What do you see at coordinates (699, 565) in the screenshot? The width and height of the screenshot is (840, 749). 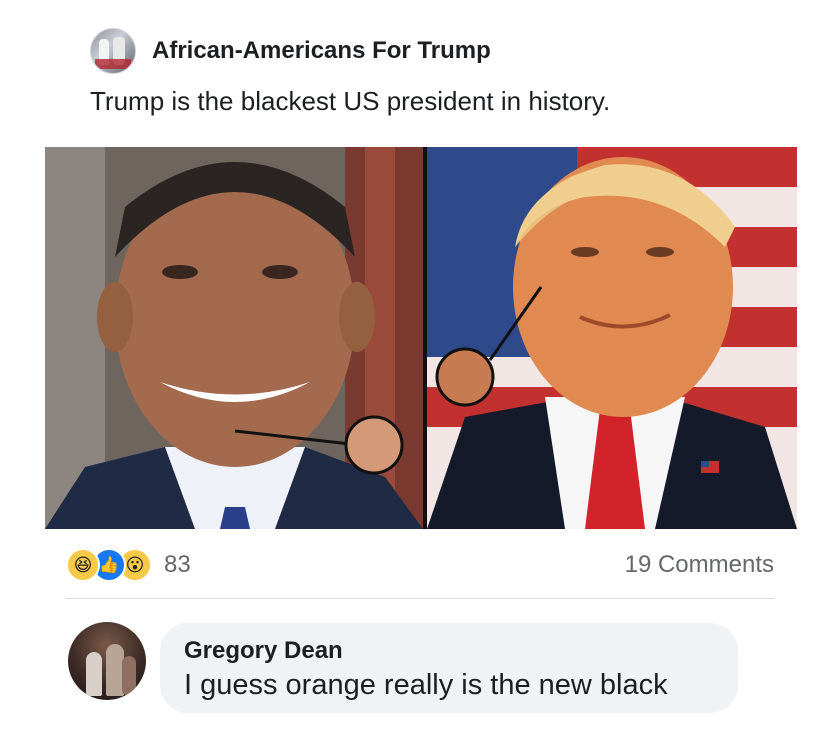 I see `comments-count-link: 19 Comments` at bounding box center [699, 565].